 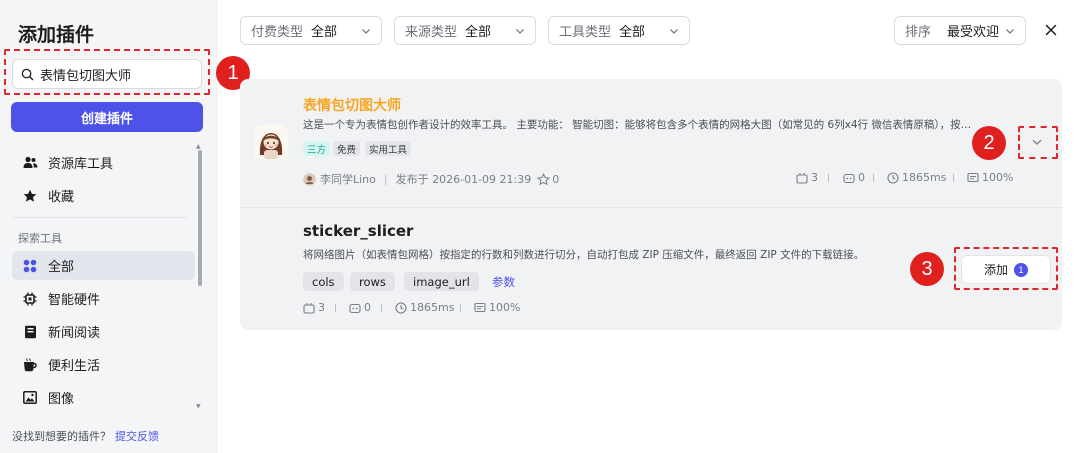 I want to click on plugin-published-date: 发布于 2026-01-09 21:39, so click(x=463, y=179).